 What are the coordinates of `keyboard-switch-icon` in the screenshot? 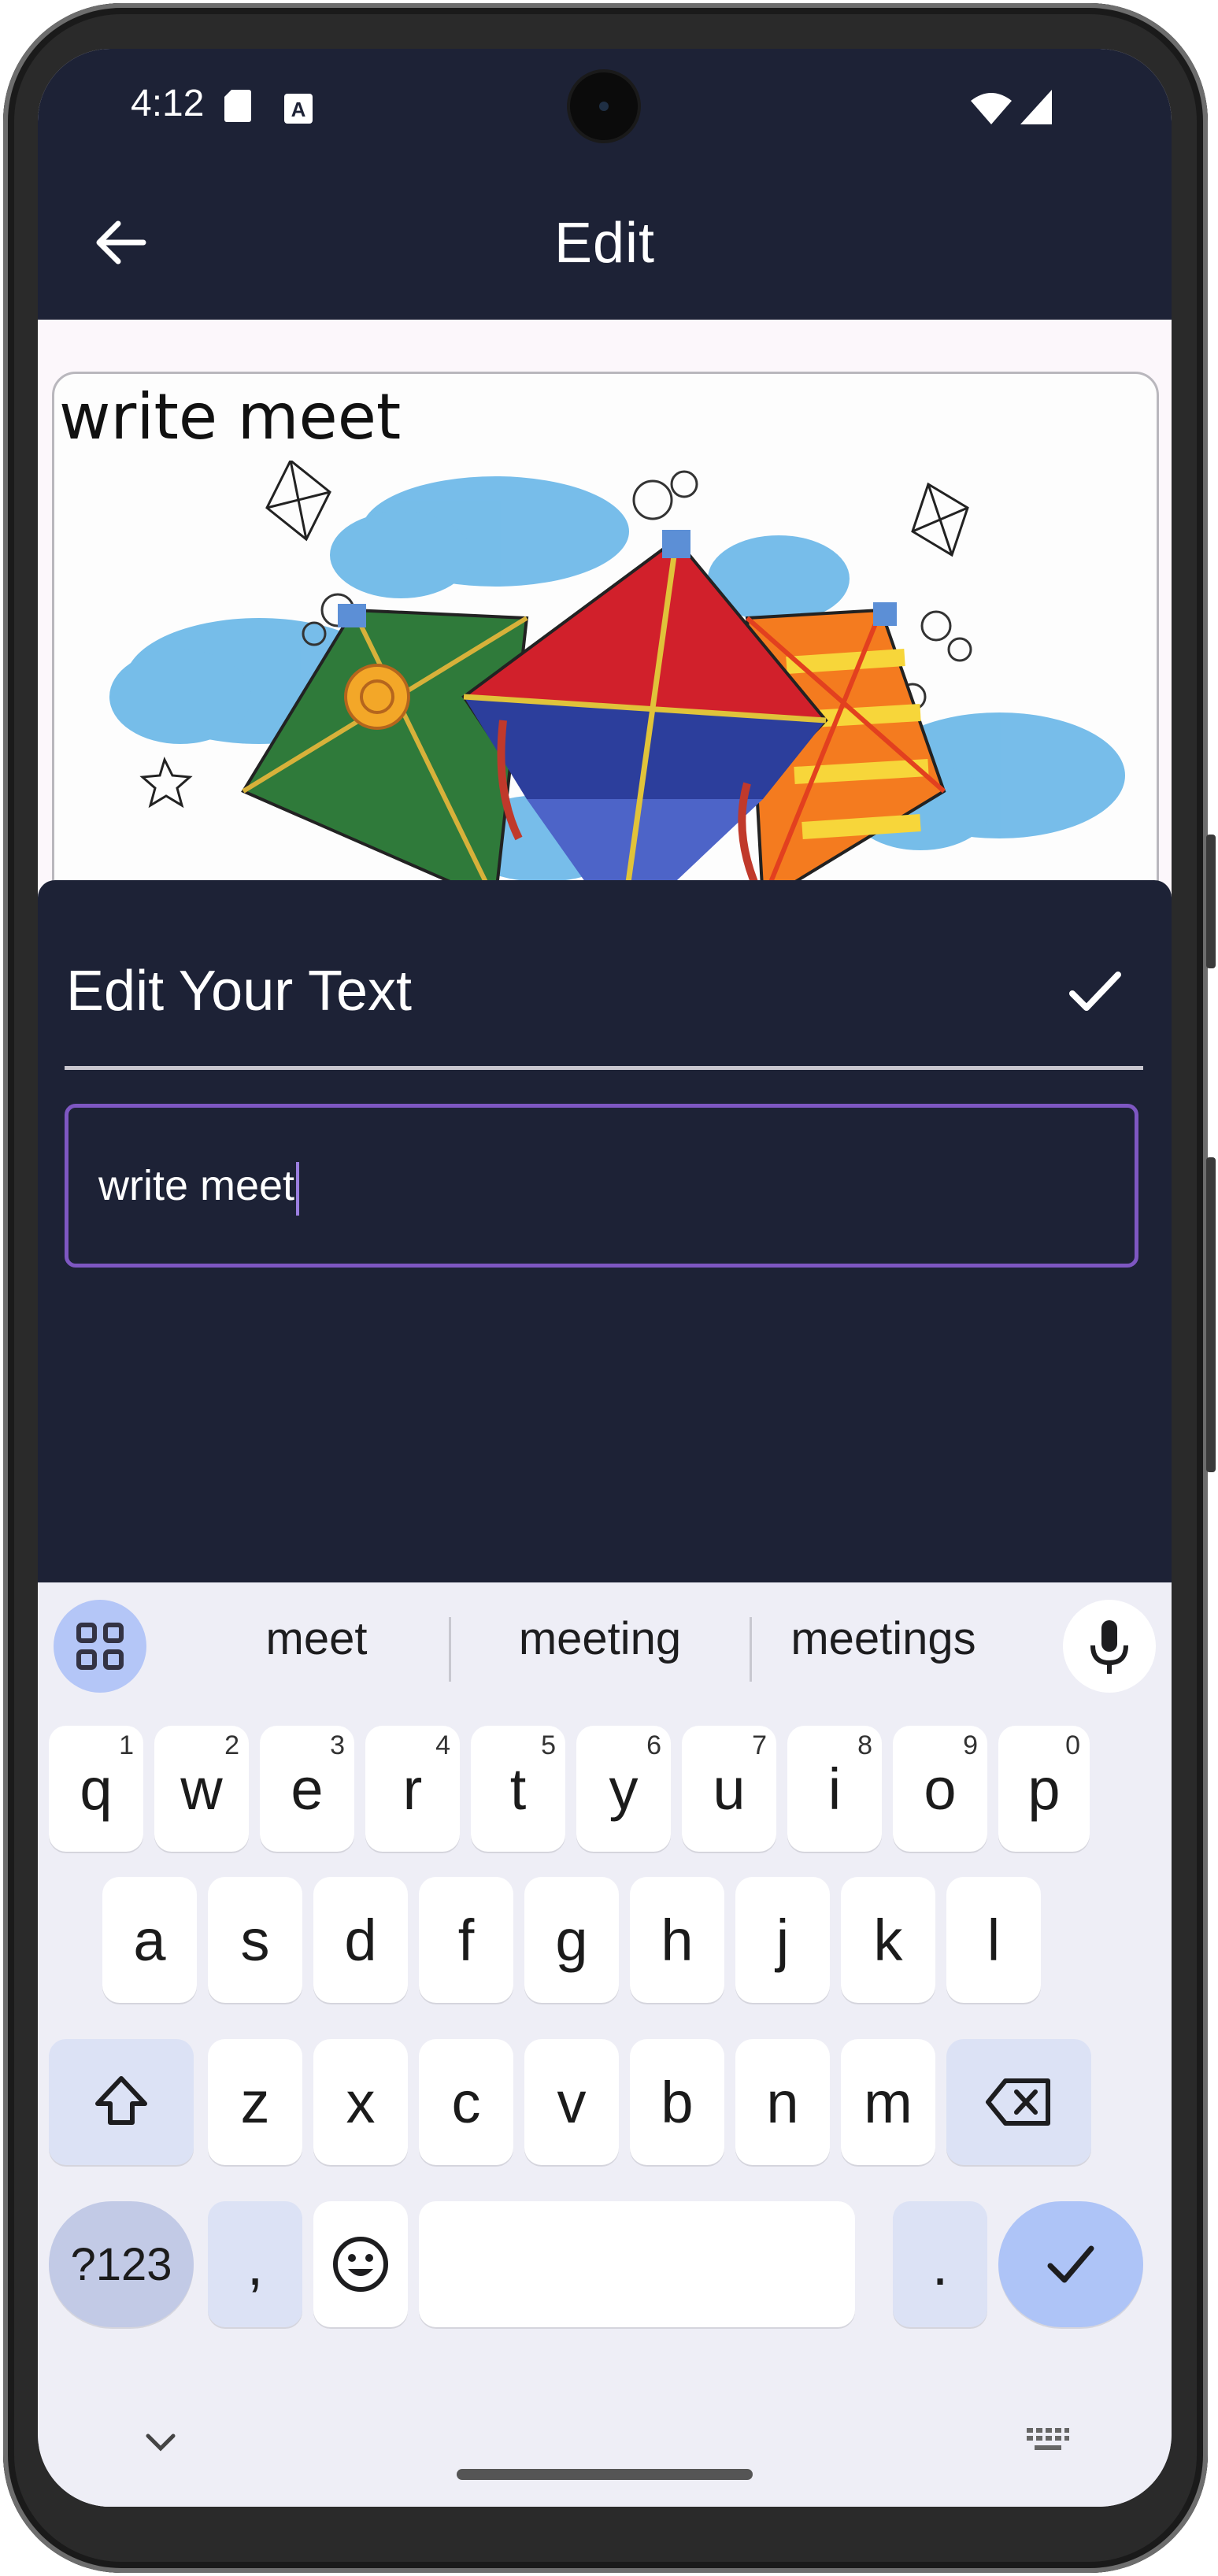 It's located at (1048, 2440).